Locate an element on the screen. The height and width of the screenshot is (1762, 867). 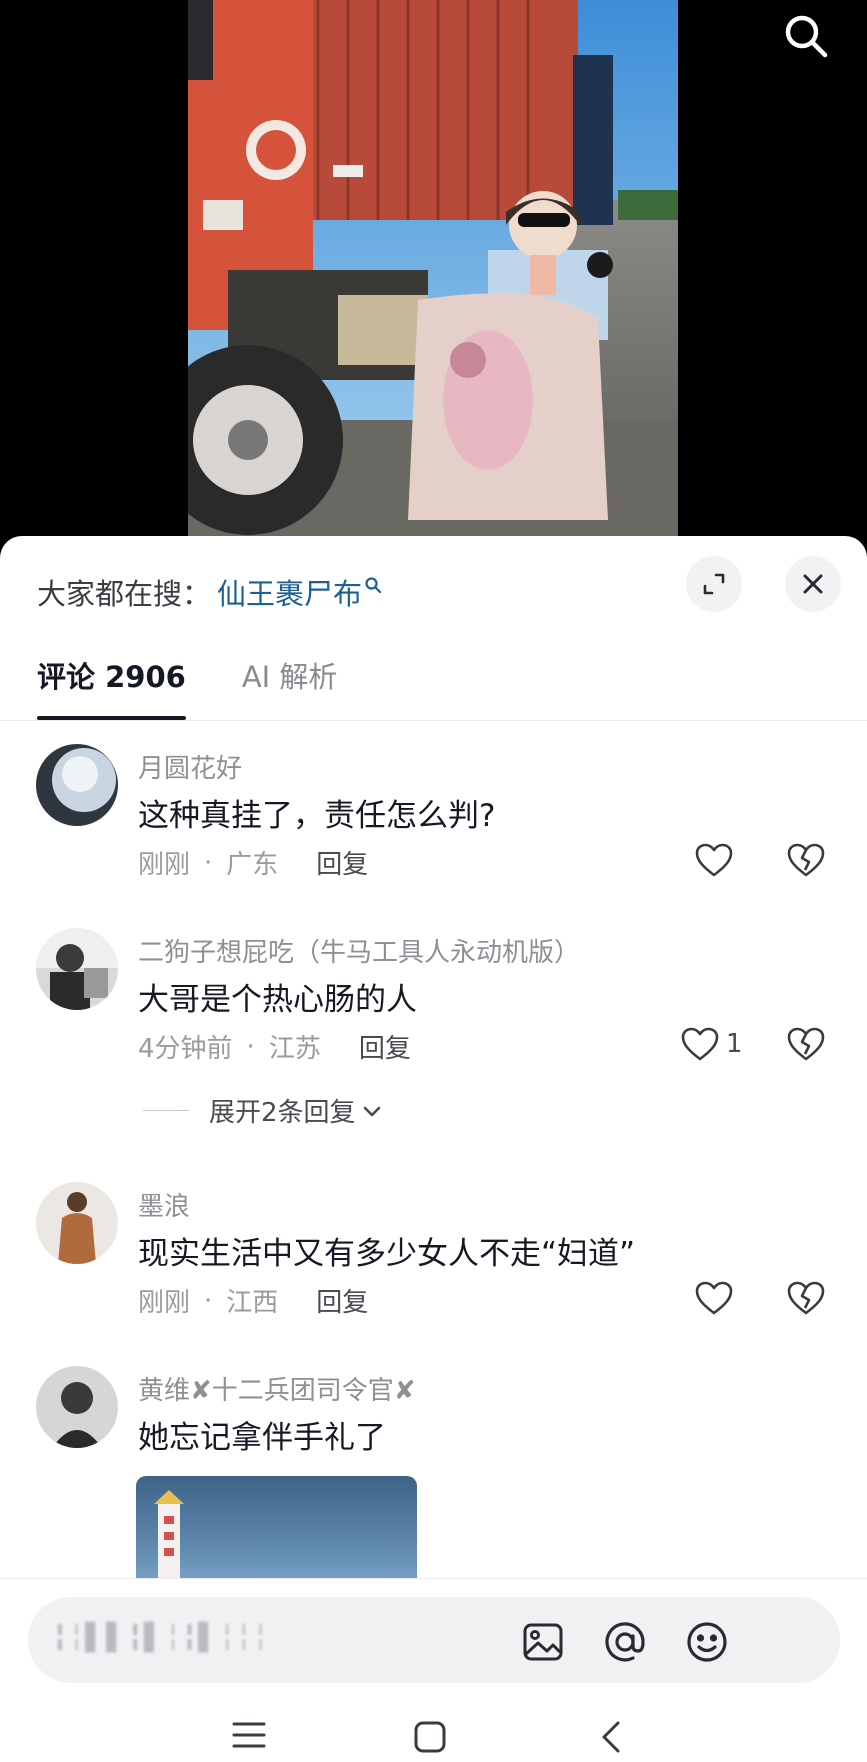
home-button is located at coordinates (430, 1739).